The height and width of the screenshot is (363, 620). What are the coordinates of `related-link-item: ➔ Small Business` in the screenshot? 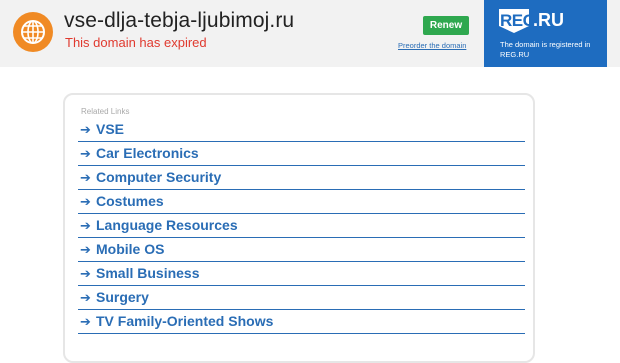 It's located at (301, 274).